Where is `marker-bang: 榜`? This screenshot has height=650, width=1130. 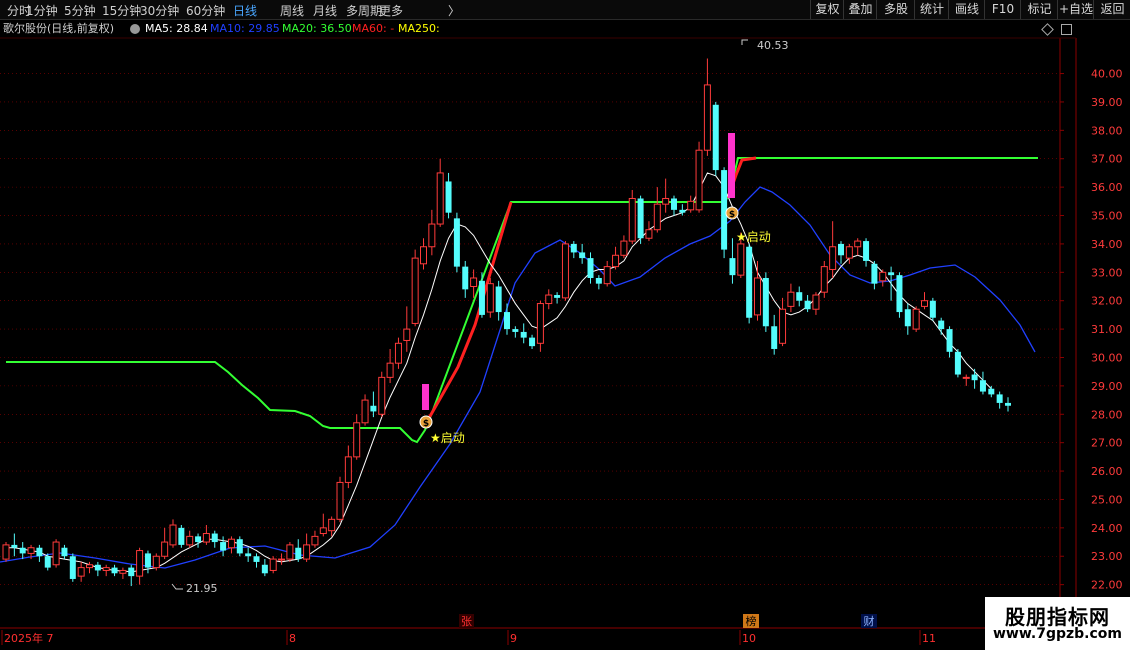
marker-bang: 榜 is located at coordinates (751, 621).